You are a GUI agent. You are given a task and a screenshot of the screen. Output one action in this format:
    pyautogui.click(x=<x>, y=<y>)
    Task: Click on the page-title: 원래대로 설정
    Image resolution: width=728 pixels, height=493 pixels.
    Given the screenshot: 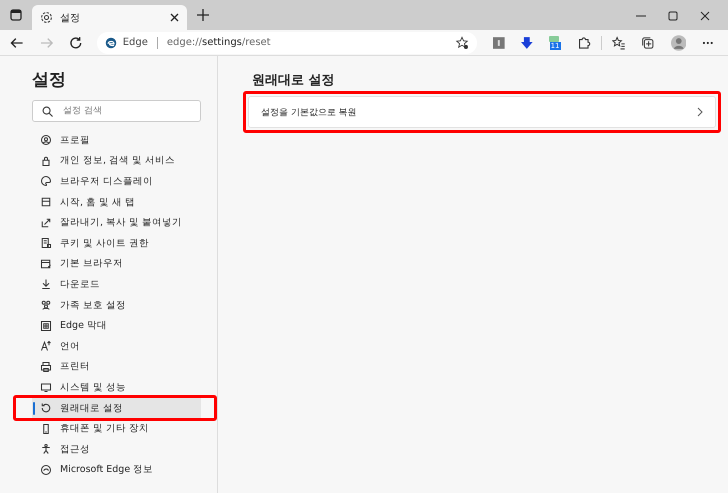 What is the action you would take?
    pyautogui.click(x=294, y=81)
    